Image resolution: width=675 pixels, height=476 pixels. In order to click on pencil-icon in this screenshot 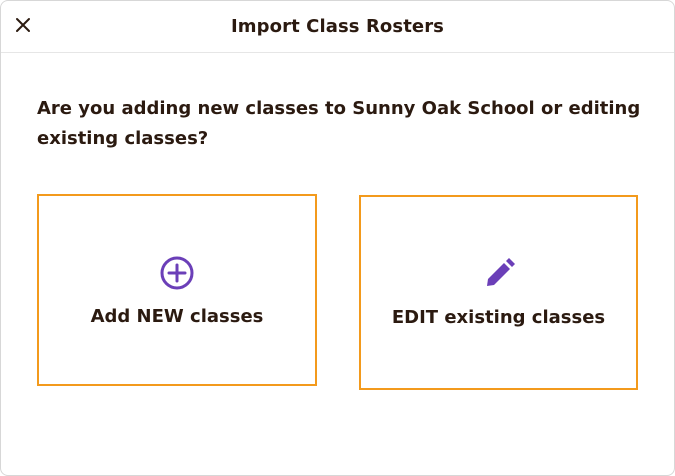, I will do `click(499, 274)`.